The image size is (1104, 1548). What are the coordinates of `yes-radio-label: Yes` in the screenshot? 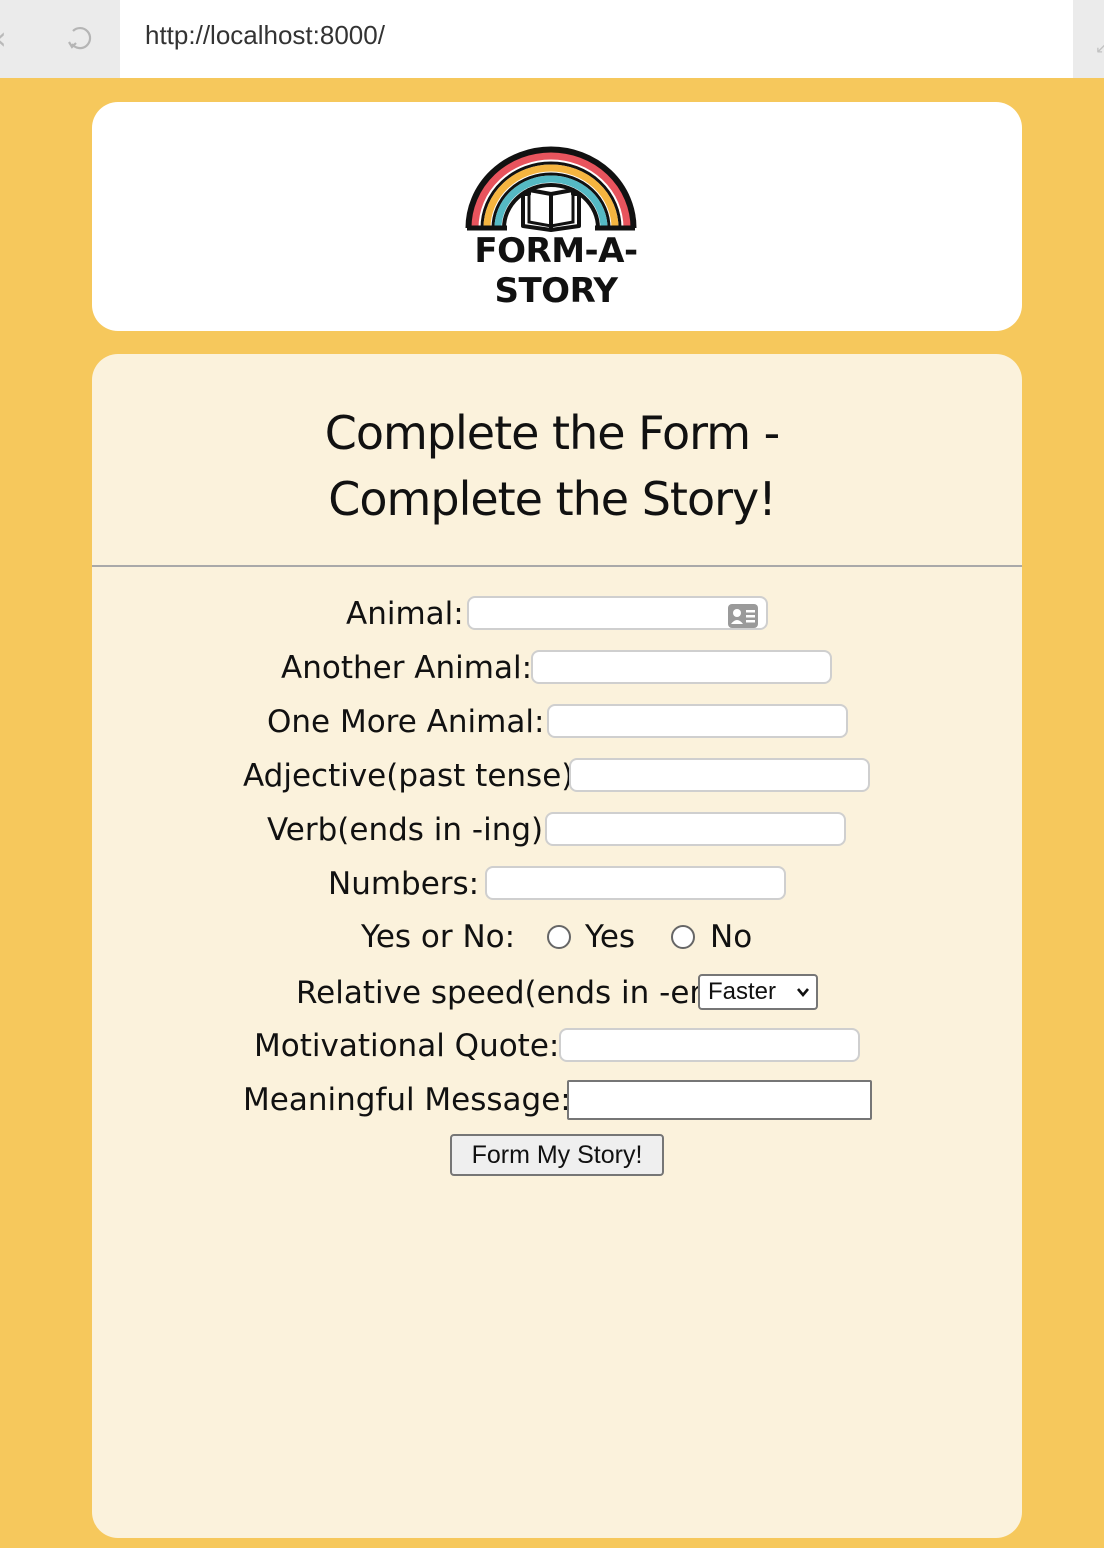 It's located at (610, 937).